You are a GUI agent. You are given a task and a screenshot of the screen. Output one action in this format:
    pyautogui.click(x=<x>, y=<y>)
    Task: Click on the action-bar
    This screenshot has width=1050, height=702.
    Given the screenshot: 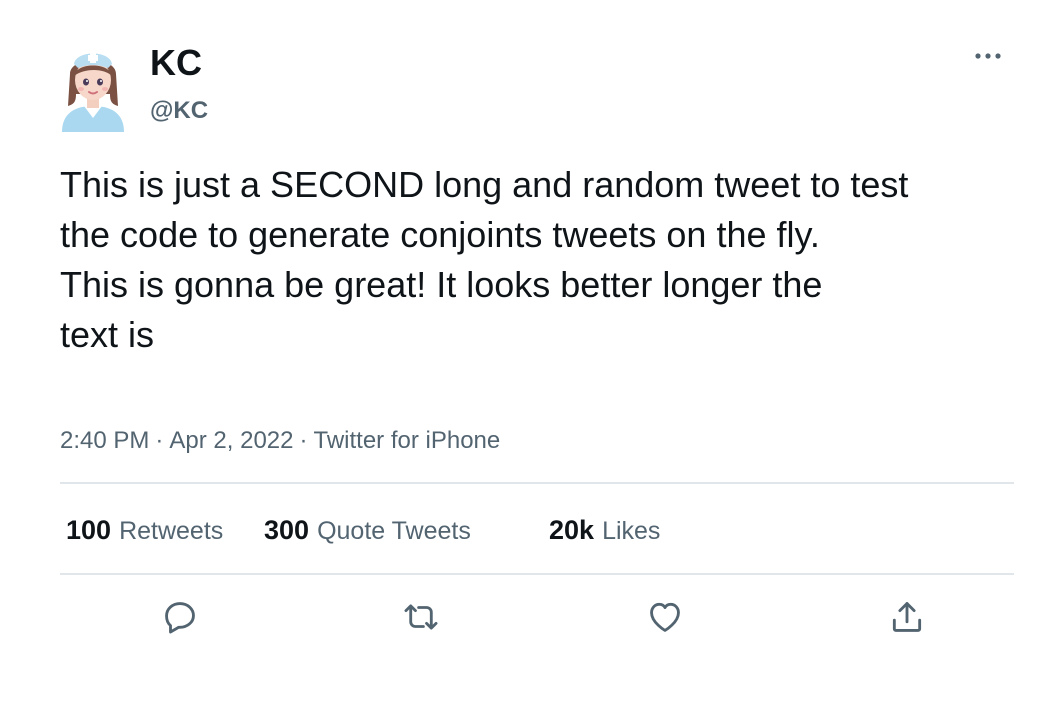 What is the action you would take?
    pyautogui.click(x=537, y=617)
    